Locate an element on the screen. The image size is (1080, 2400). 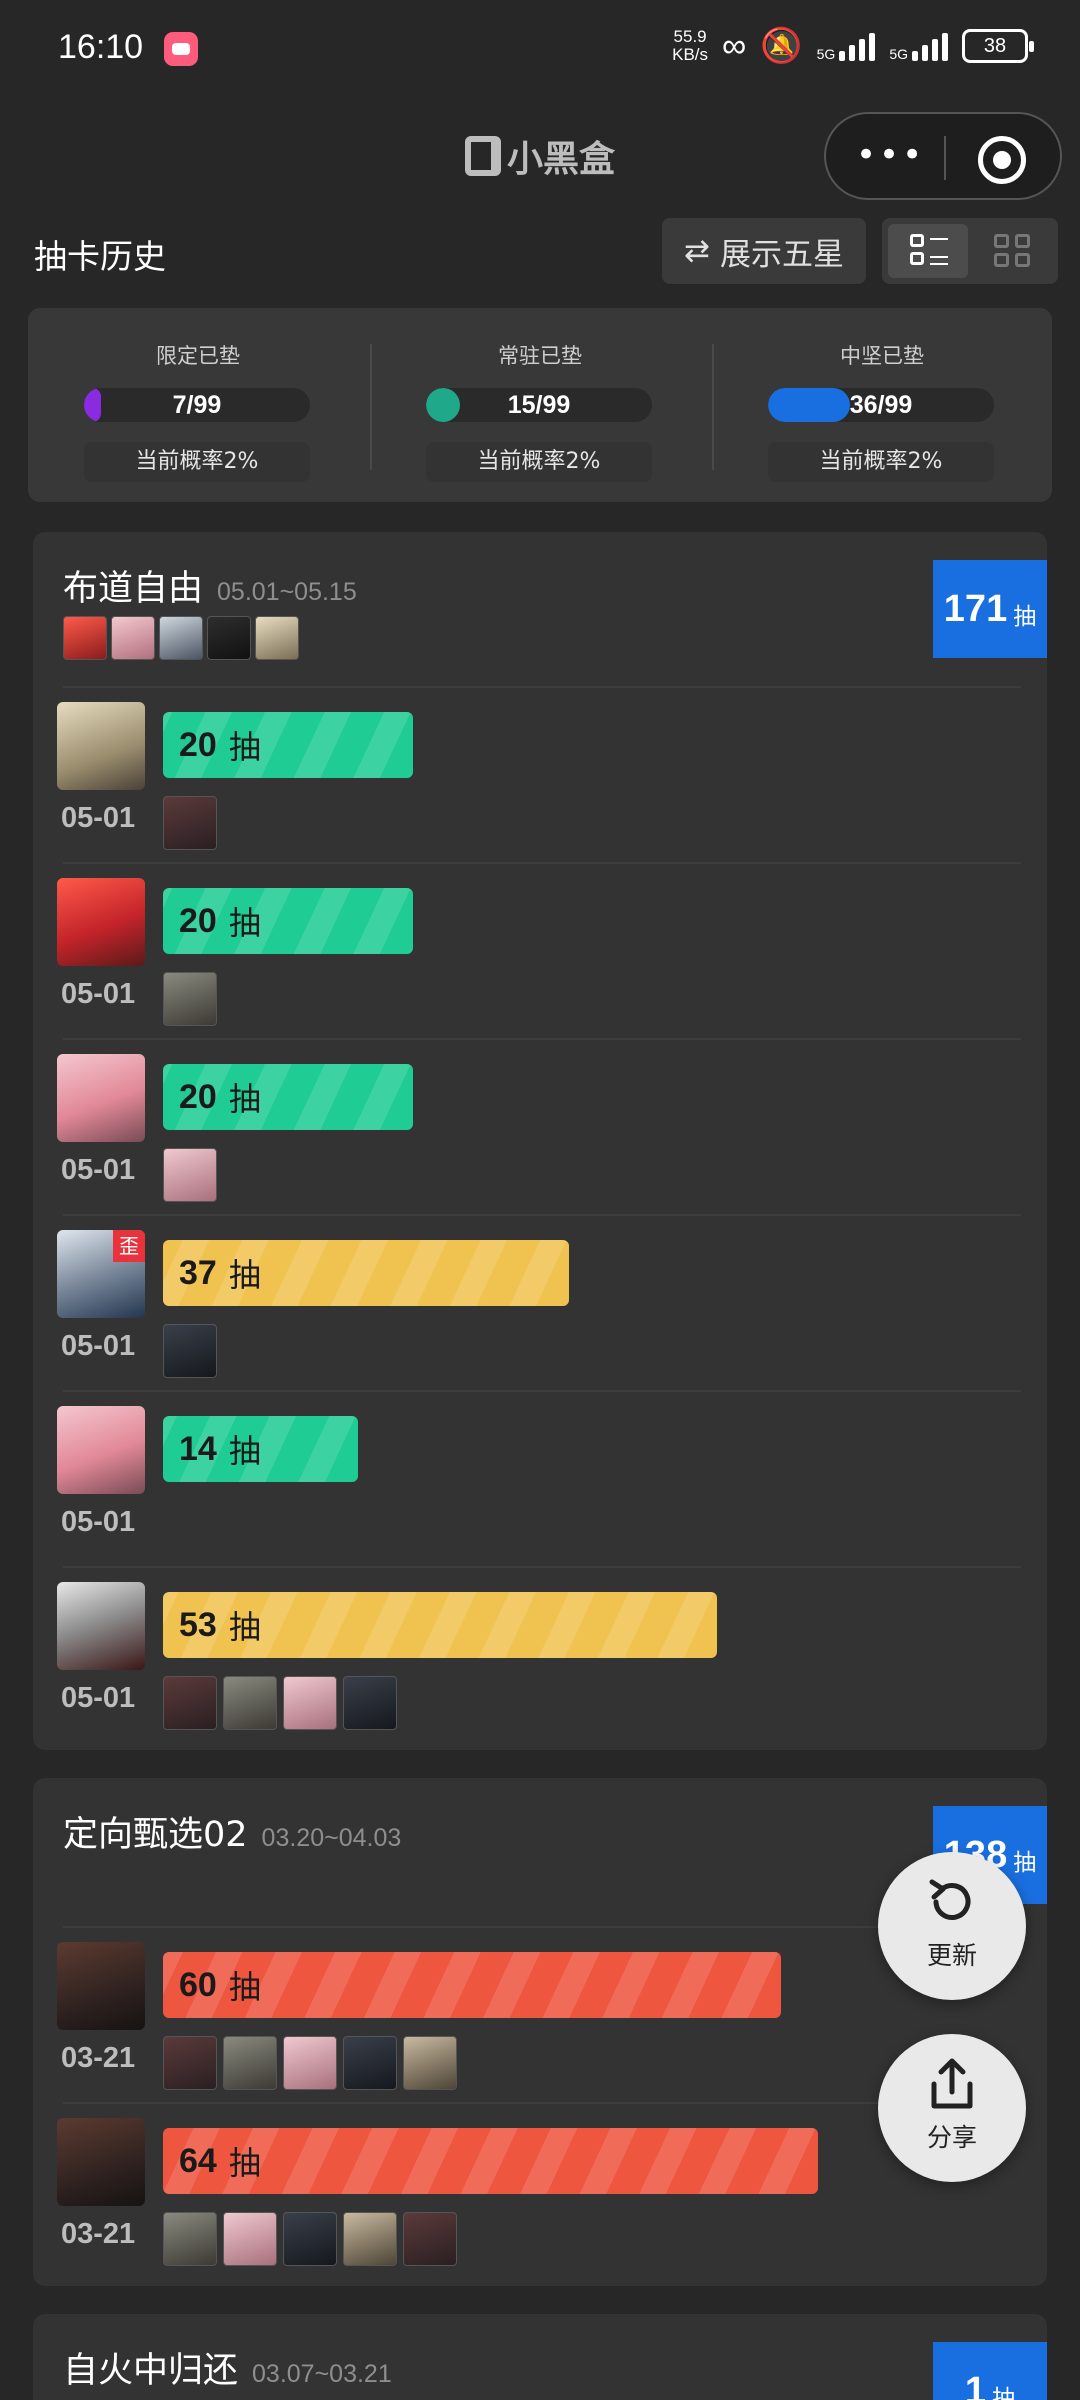
pull-count: 53 is located at coordinates (198, 1624).